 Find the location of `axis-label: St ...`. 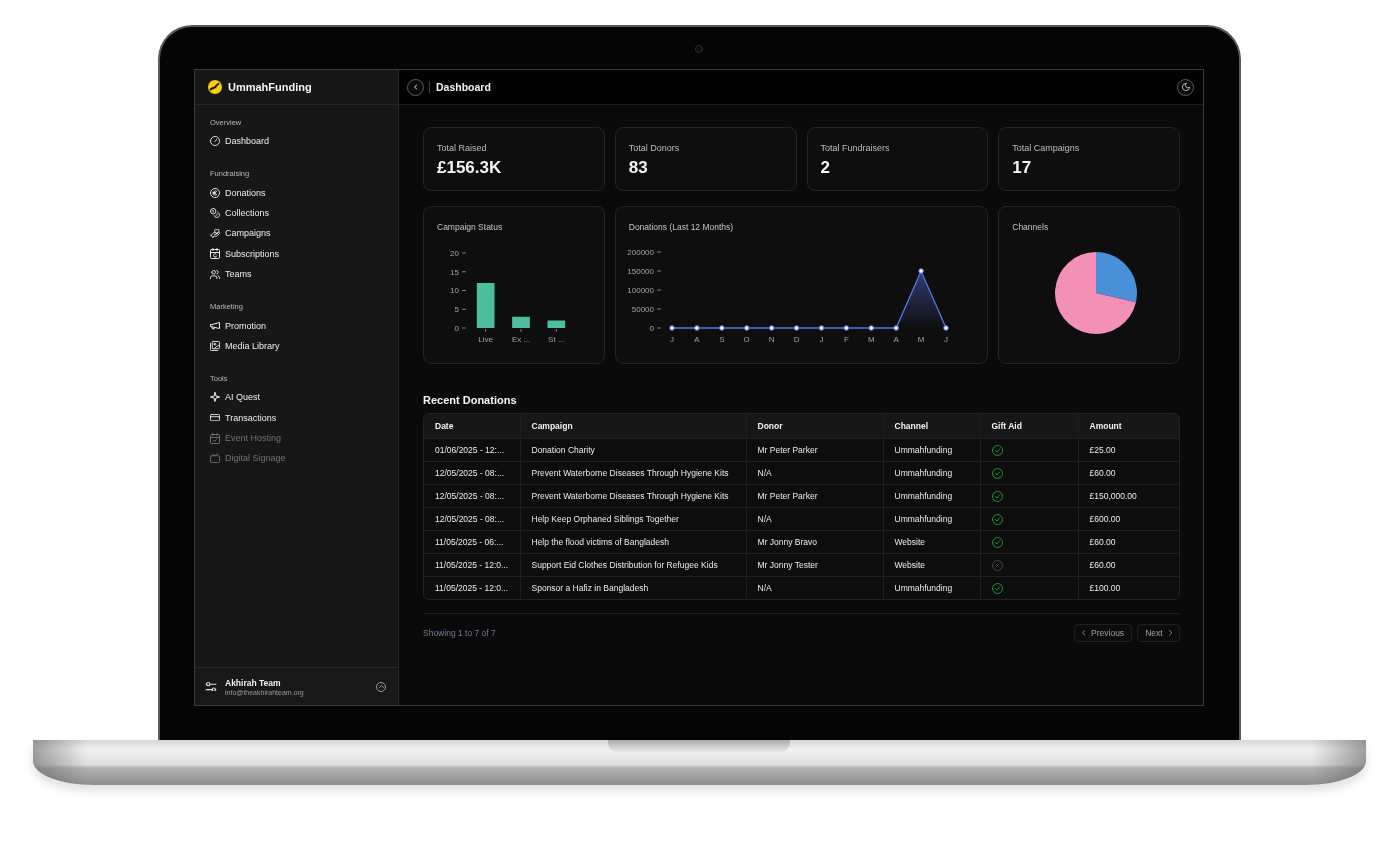

axis-label: St ... is located at coordinates (556, 339).